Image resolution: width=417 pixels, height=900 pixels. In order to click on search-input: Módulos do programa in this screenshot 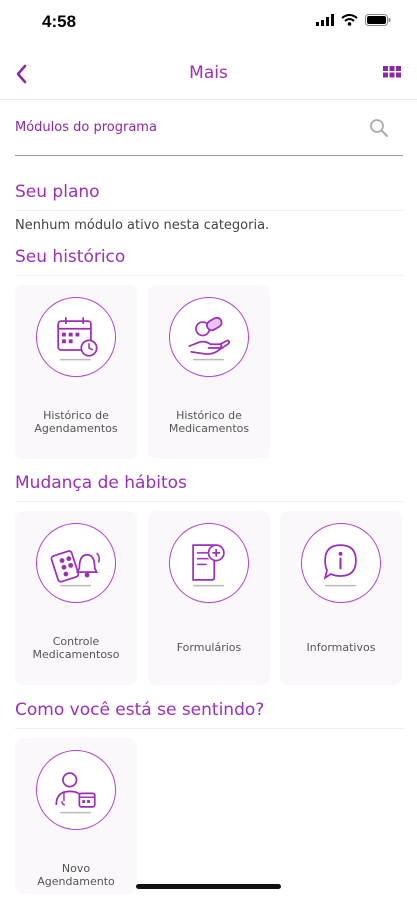, I will do `click(209, 132)`.